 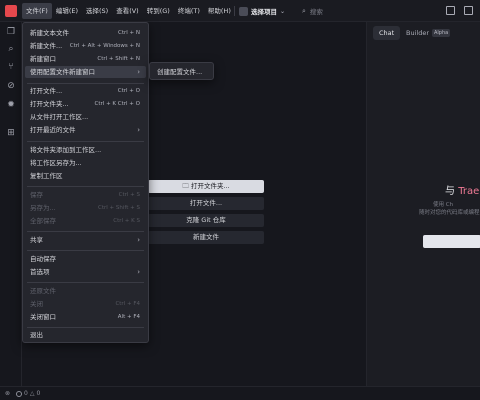 What do you see at coordinates (449, 213) in the screenshot?
I see `panel-text-line2: 随时对您的代码库或编程` at bounding box center [449, 213].